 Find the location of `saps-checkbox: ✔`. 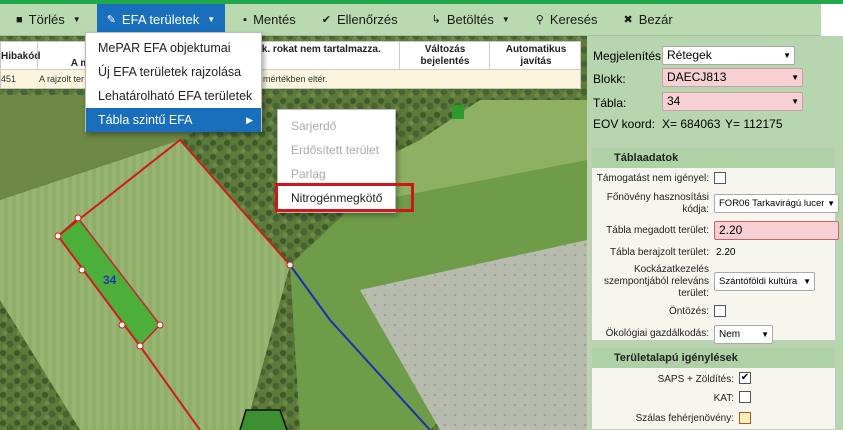

saps-checkbox: ✔ is located at coordinates (745, 378).